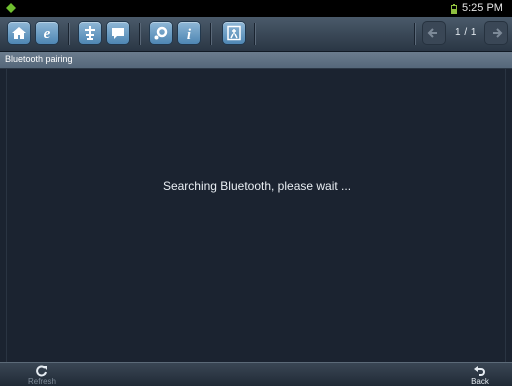  I want to click on bottom-bar: Refresh Back, so click(256, 374).